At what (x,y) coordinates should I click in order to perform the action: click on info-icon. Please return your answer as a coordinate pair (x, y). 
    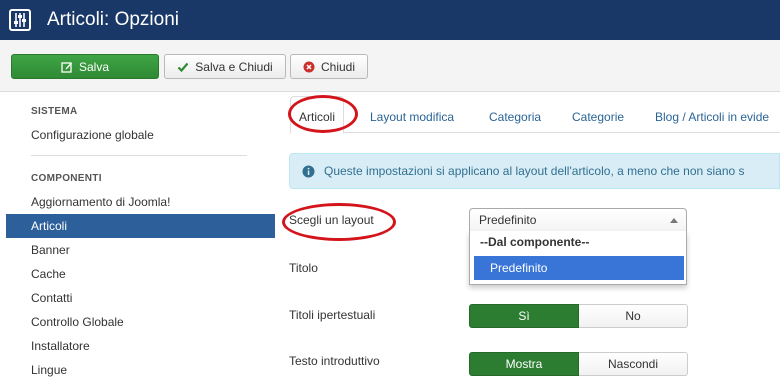
    Looking at the image, I should click on (308, 171).